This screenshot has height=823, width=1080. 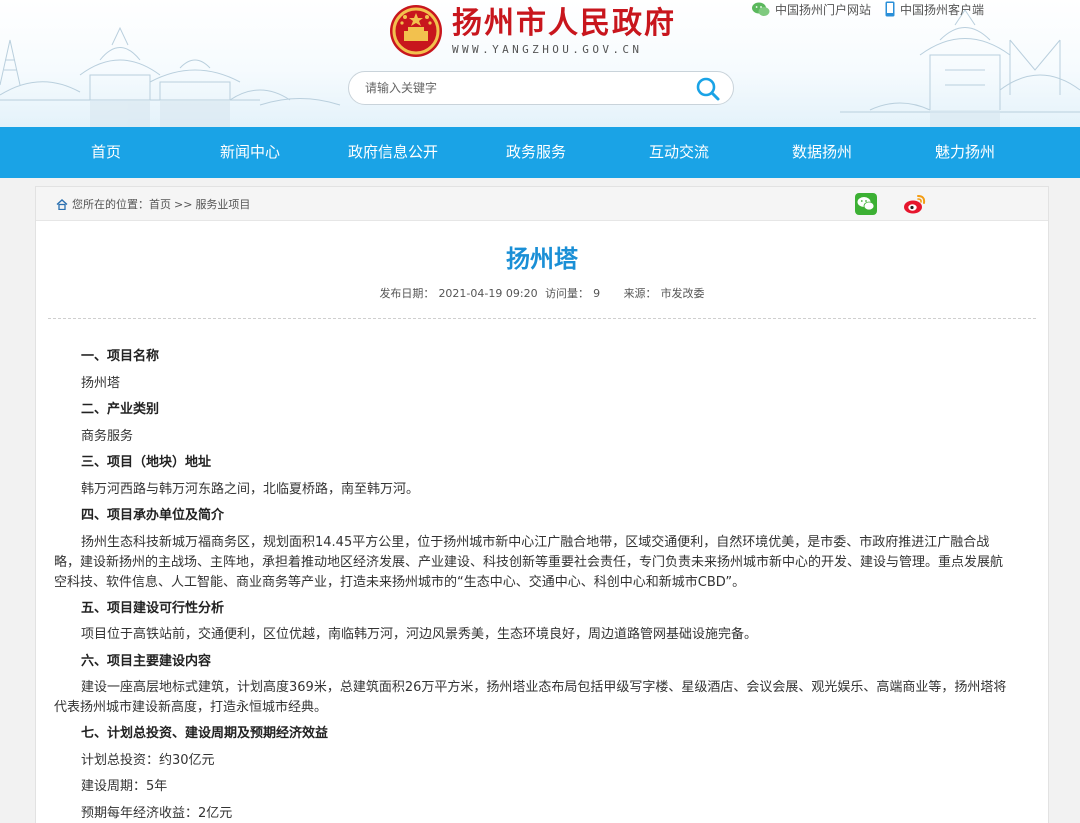 What do you see at coordinates (107, 436) in the screenshot?
I see `section-text: 商务服务` at bounding box center [107, 436].